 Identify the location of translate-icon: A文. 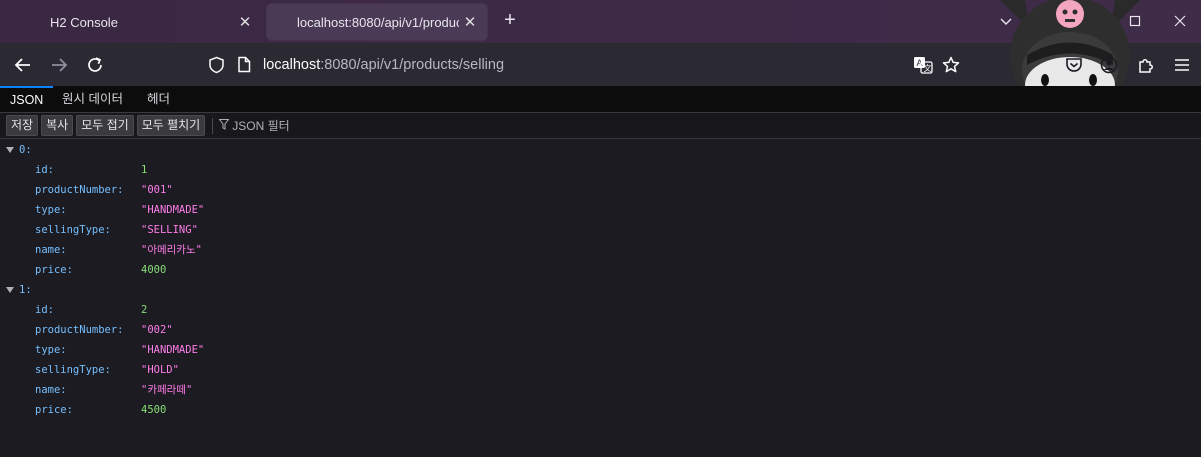
(923, 65).